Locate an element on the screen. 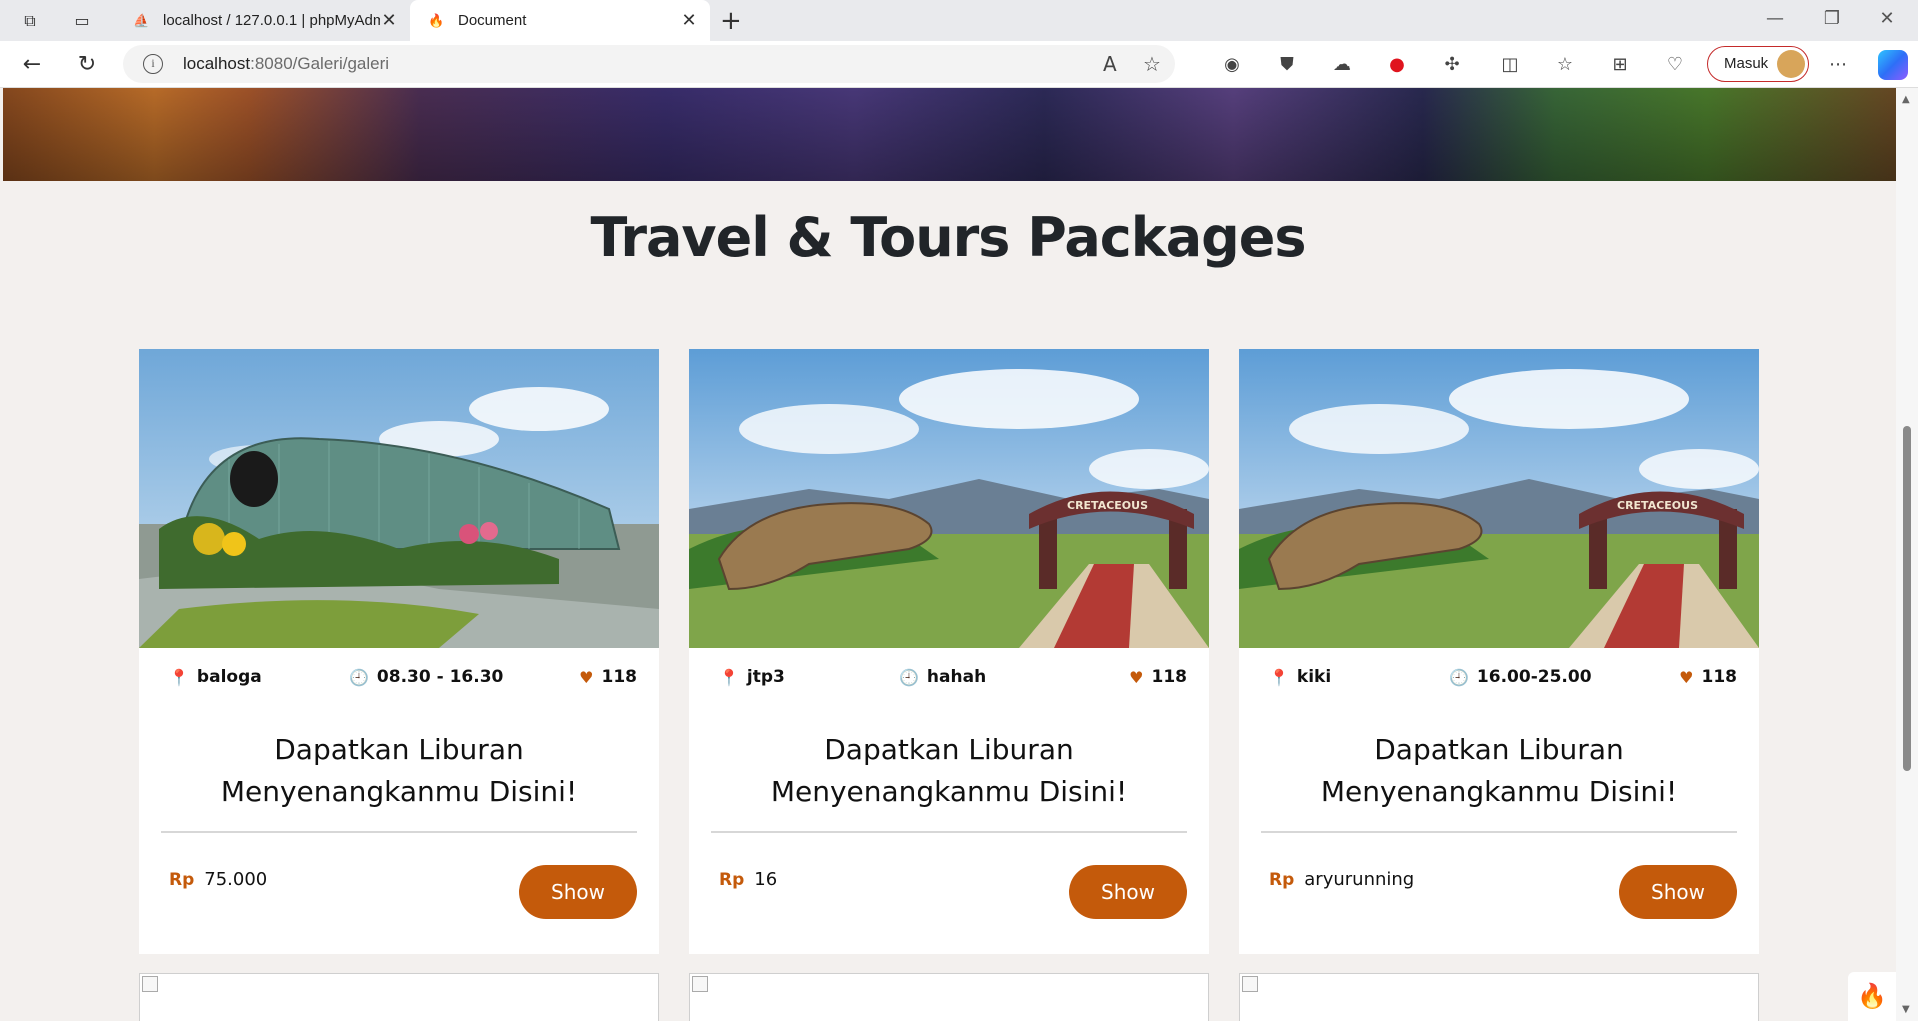 This screenshot has height=1021, width=1918. scroll-up-icon: ▲ is located at coordinates (1906, 99).